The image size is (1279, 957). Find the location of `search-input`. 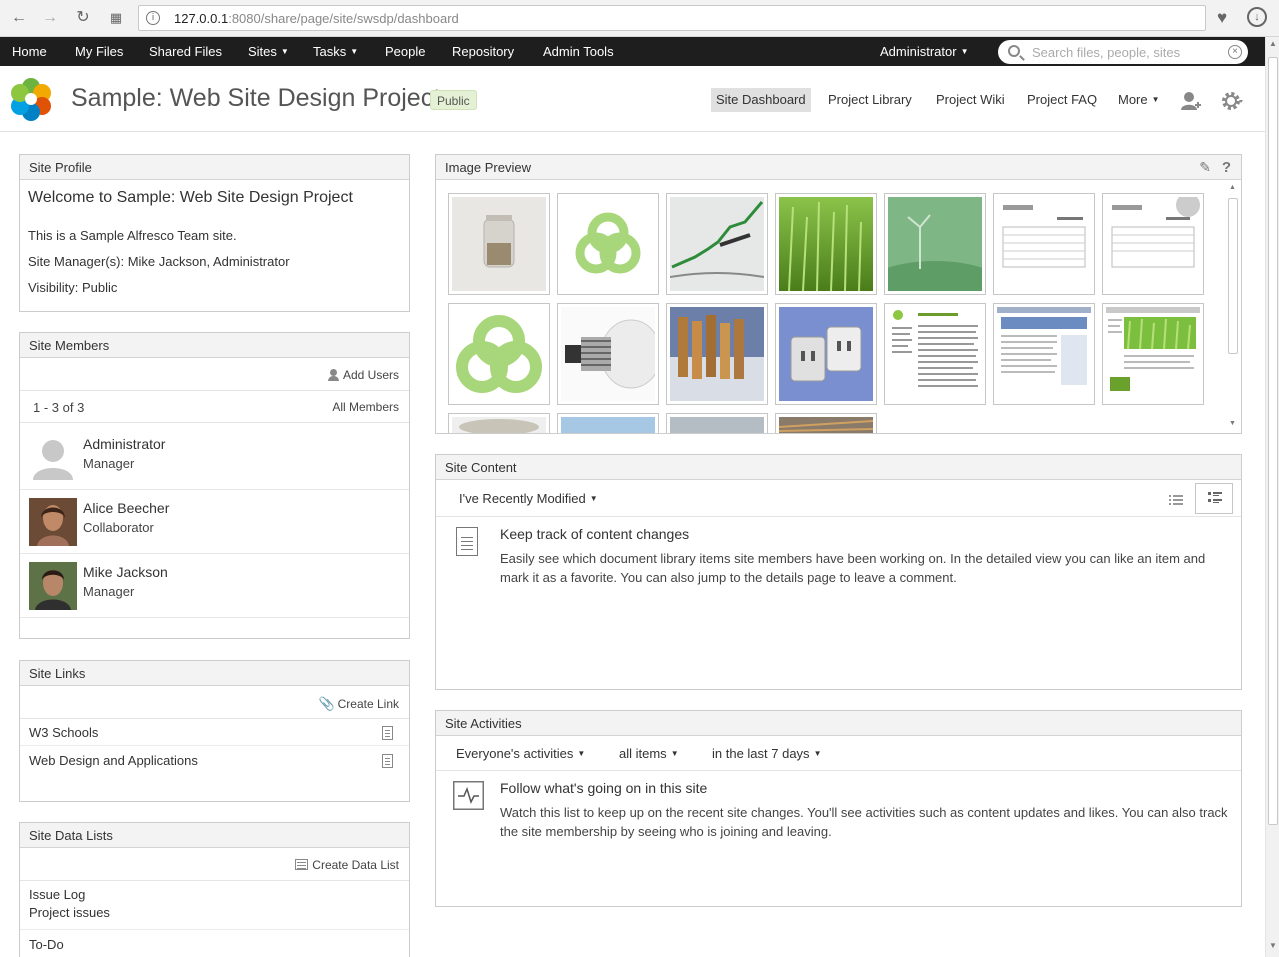

search-input is located at coordinates (1127, 52).